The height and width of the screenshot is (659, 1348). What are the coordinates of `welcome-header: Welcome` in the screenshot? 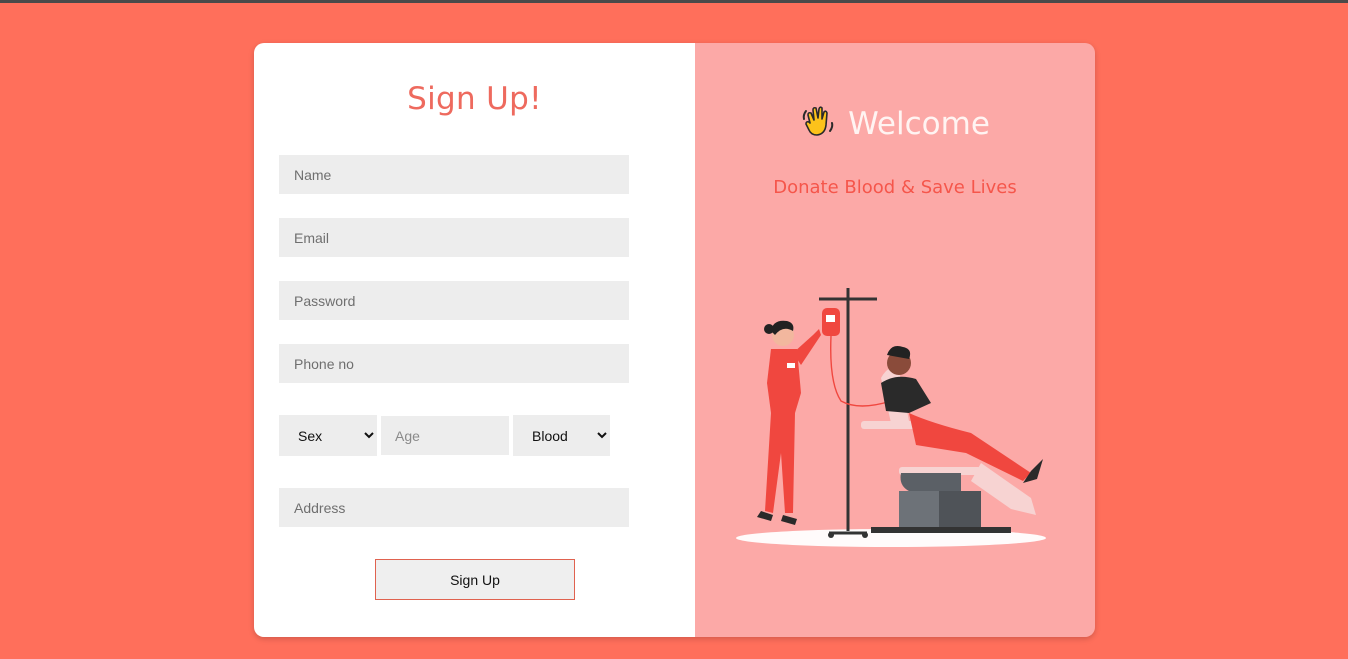 It's located at (895, 123).